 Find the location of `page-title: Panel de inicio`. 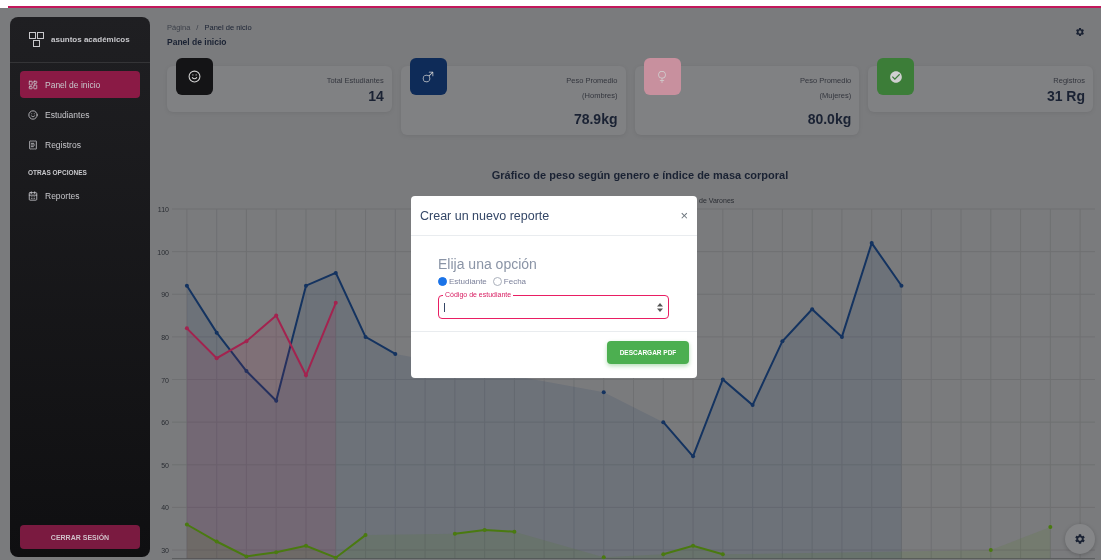

page-title: Panel de inicio is located at coordinates (197, 42).